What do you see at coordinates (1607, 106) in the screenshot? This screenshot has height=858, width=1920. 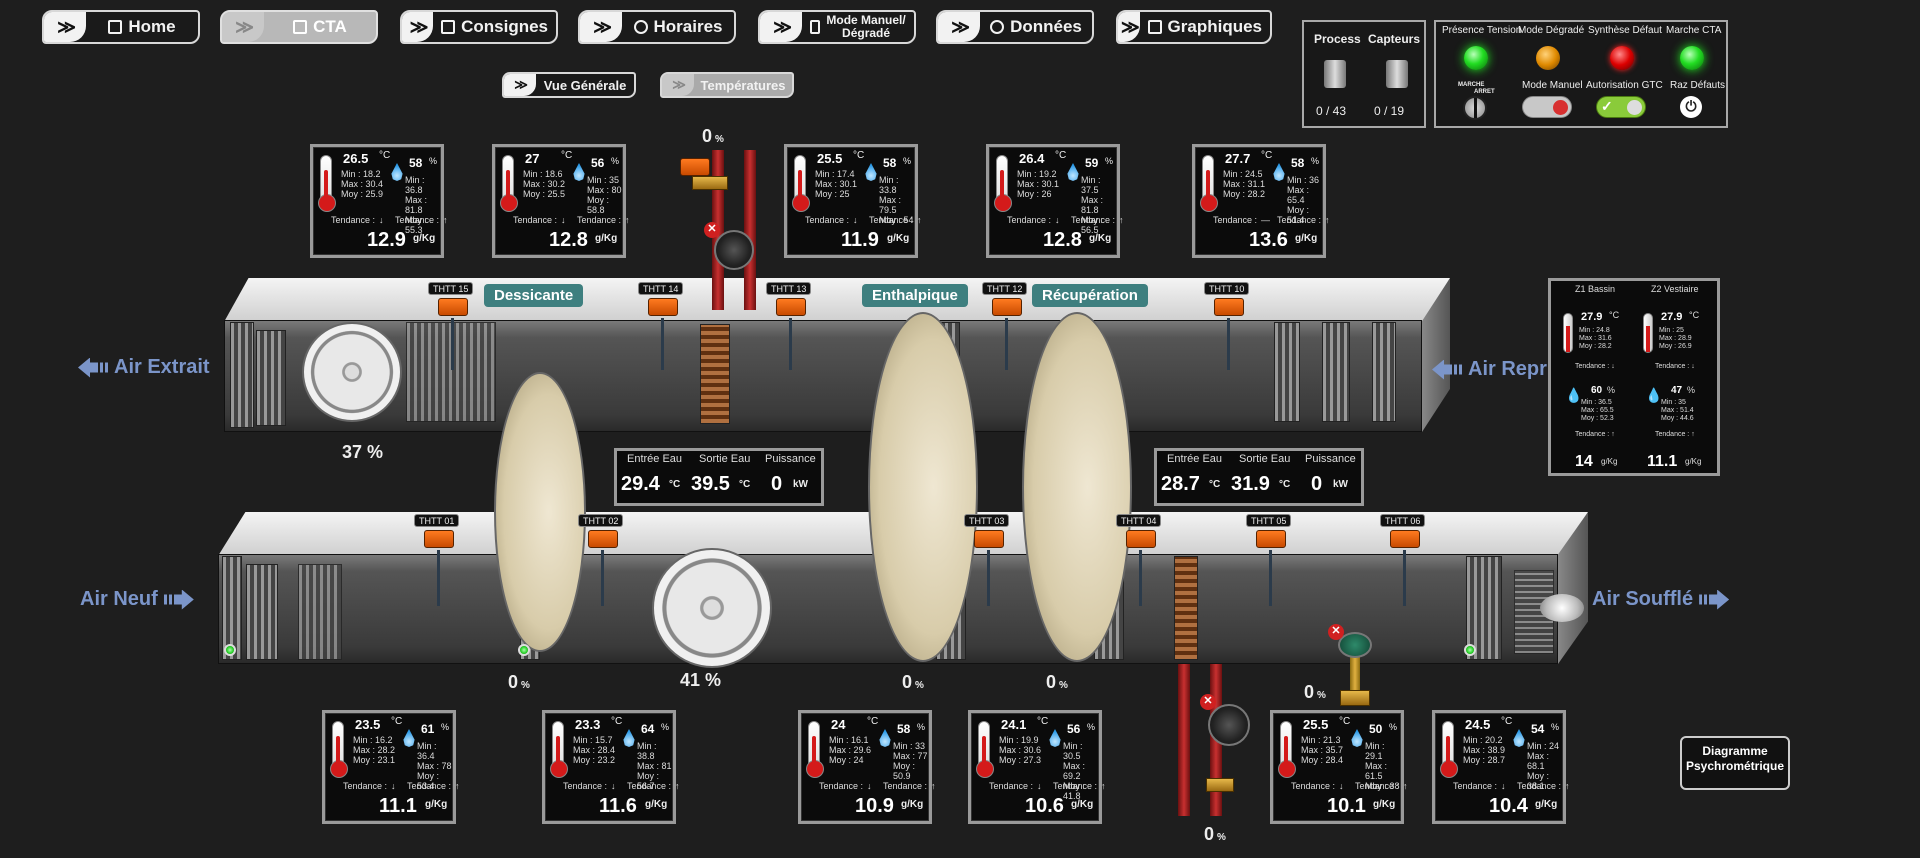 I see `check-icon: ✓` at bounding box center [1607, 106].